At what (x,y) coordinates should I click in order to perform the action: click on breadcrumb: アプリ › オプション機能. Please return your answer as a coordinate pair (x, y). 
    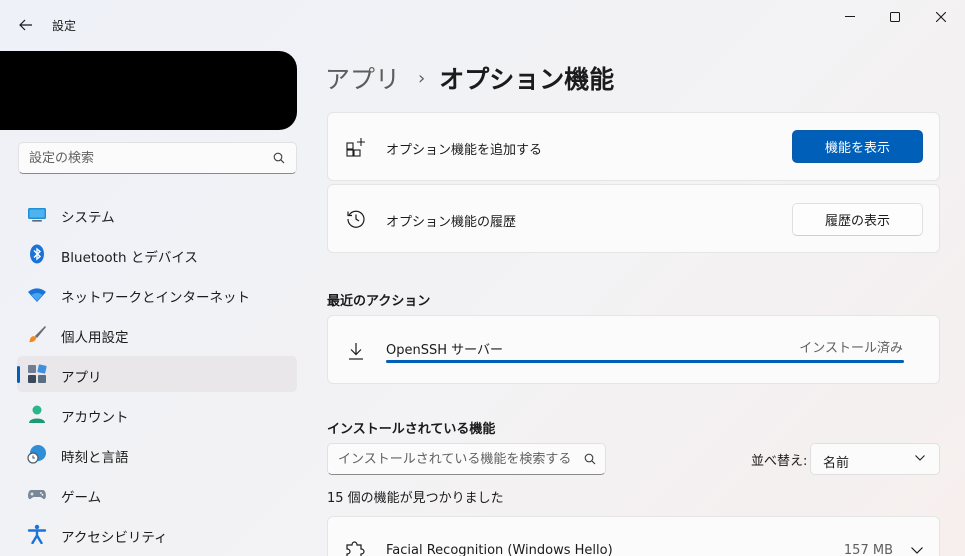
    Looking at the image, I should click on (469, 78).